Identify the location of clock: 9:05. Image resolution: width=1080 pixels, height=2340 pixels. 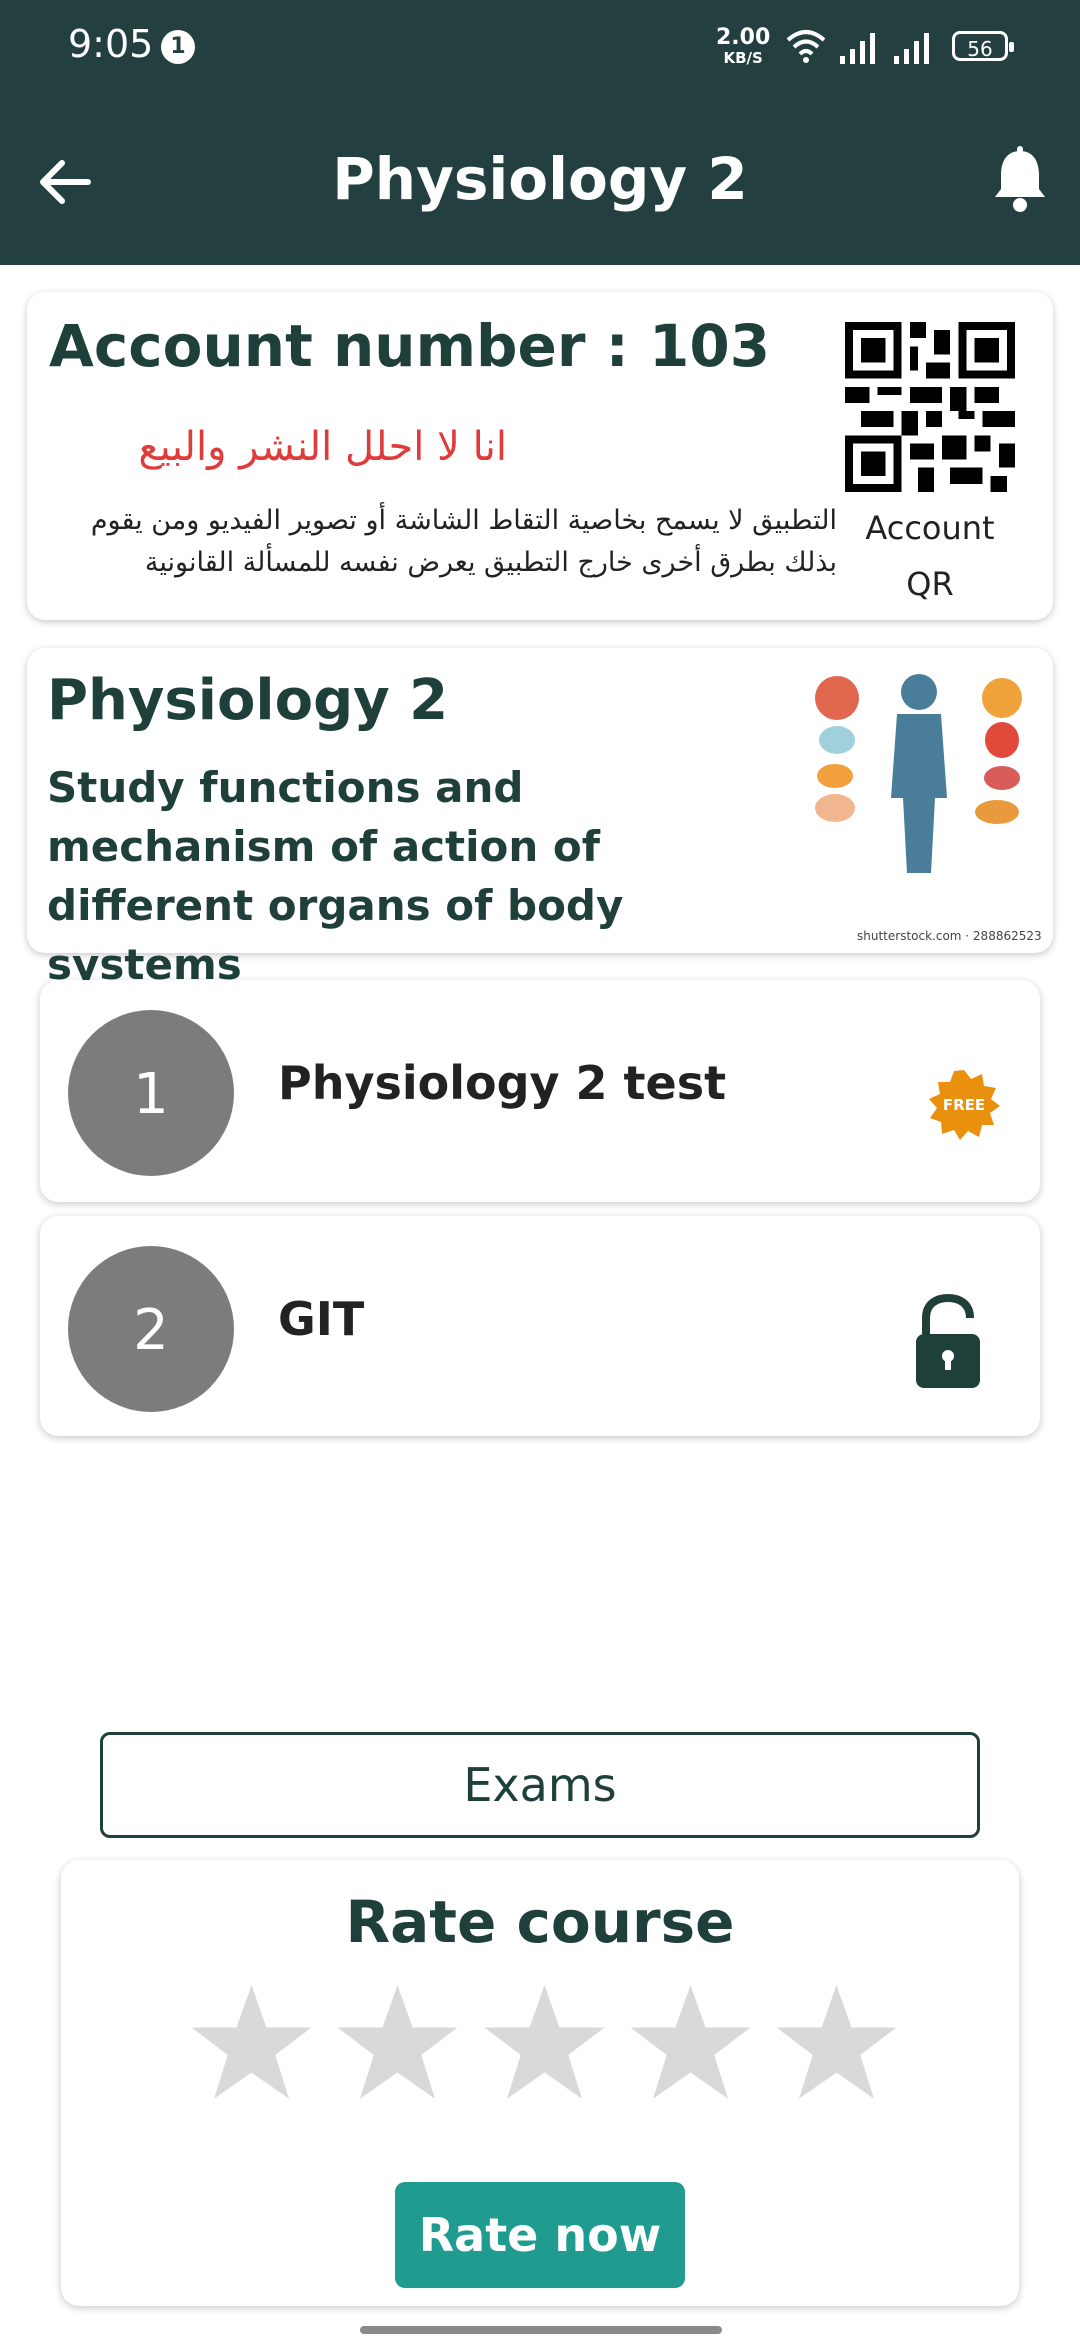
(111, 44).